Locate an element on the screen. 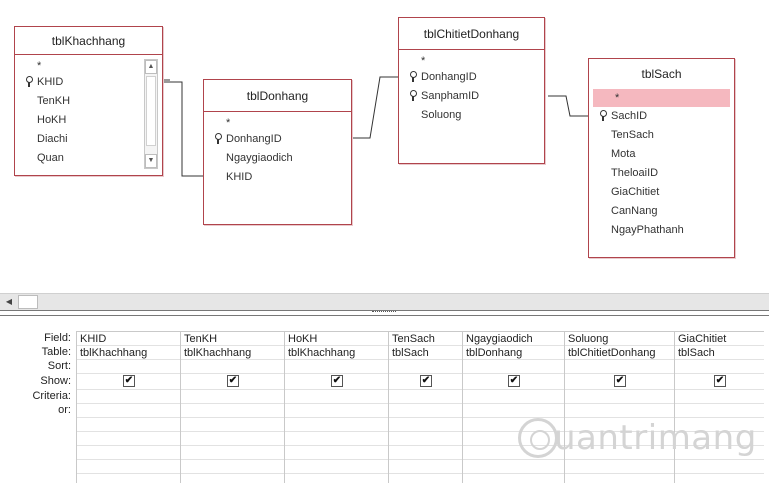 Image resolution: width=769 pixels, height=483 pixels. field-row-ngaygiaodich: Ngaygiaodich is located at coordinates (277, 158).